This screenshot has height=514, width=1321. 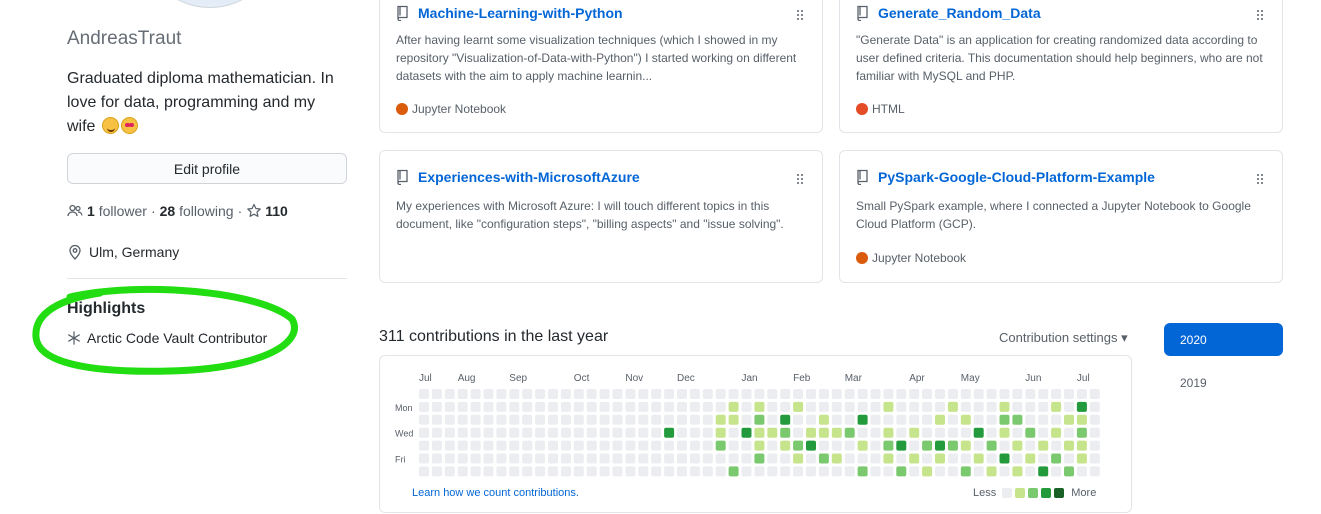 I want to click on following-link: 28 following, so click(x=197, y=211).